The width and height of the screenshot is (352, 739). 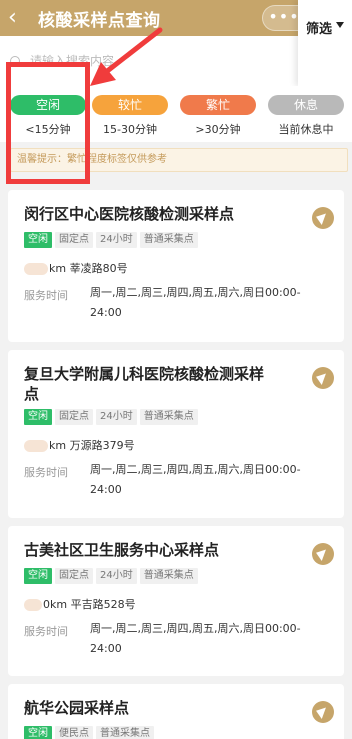 I want to click on address: 万源路379号, so click(x=102, y=445).